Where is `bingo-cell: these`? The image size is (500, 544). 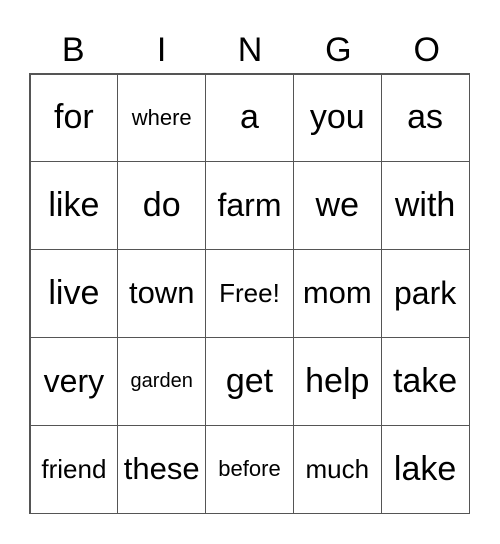 bingo-cell: these is located at coordinates (162, 469).